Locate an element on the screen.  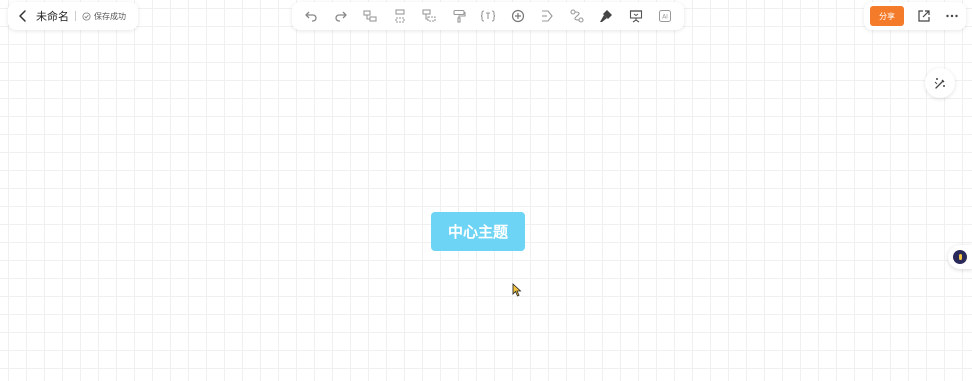
add-icon is located at coordinates (518, 16).